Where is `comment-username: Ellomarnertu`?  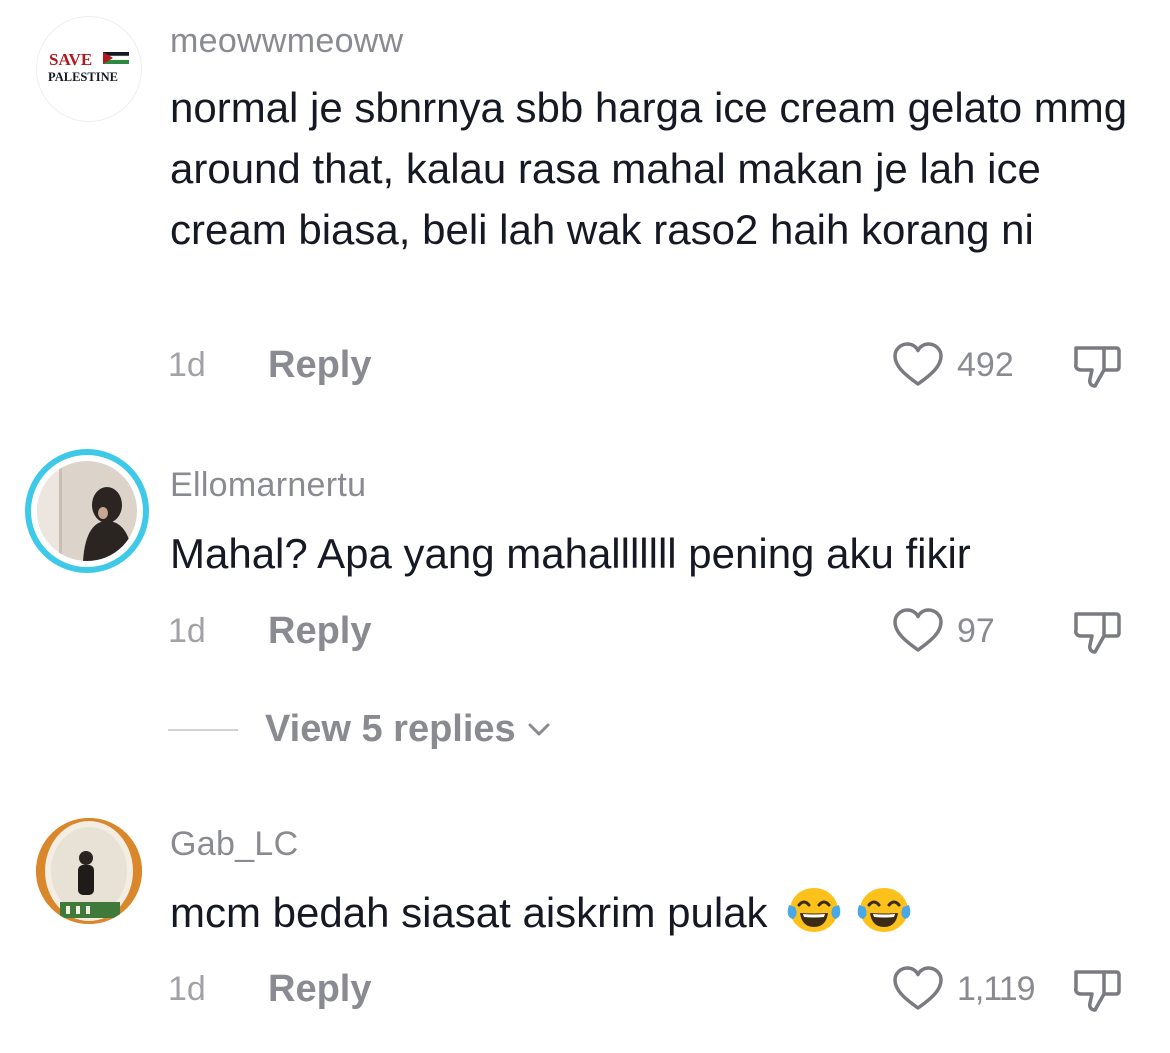
comment-username: Ellomarnertu is located at coordinates (268, 485).